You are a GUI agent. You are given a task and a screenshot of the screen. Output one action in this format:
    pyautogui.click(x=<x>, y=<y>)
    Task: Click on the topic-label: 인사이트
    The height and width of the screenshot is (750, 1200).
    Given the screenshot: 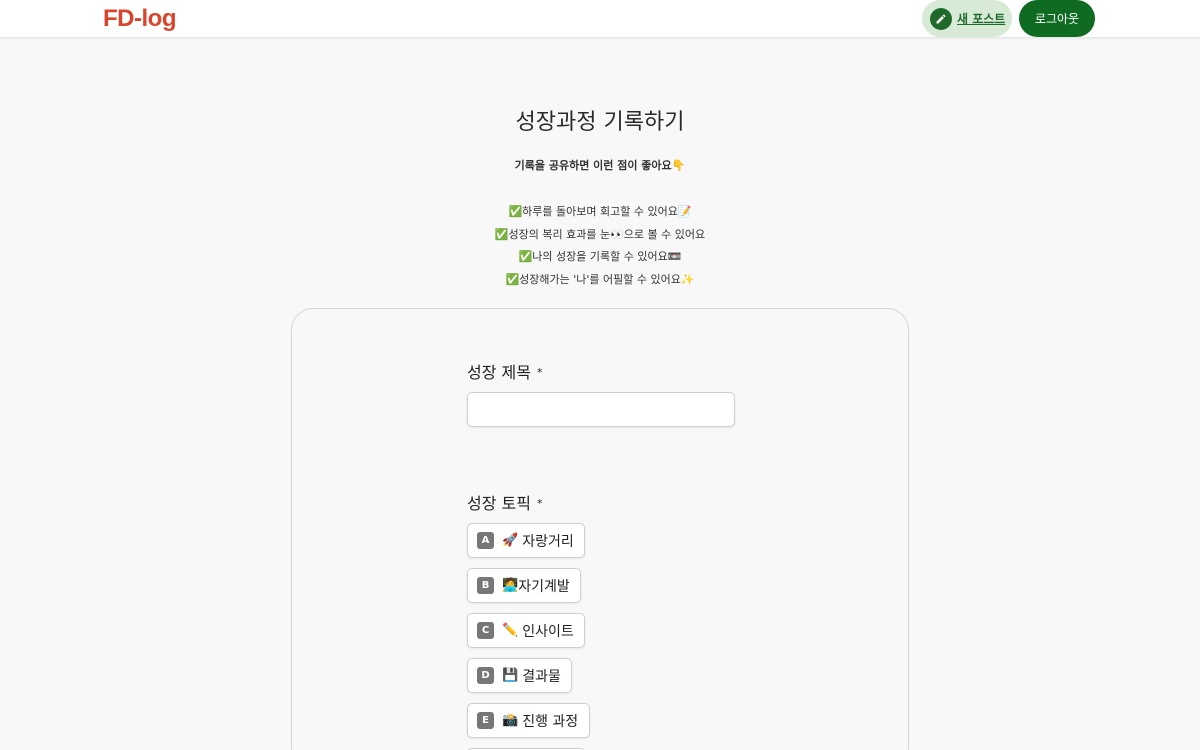 What is the action you would take?
    pyautogui.click(x=548, y=631)
    